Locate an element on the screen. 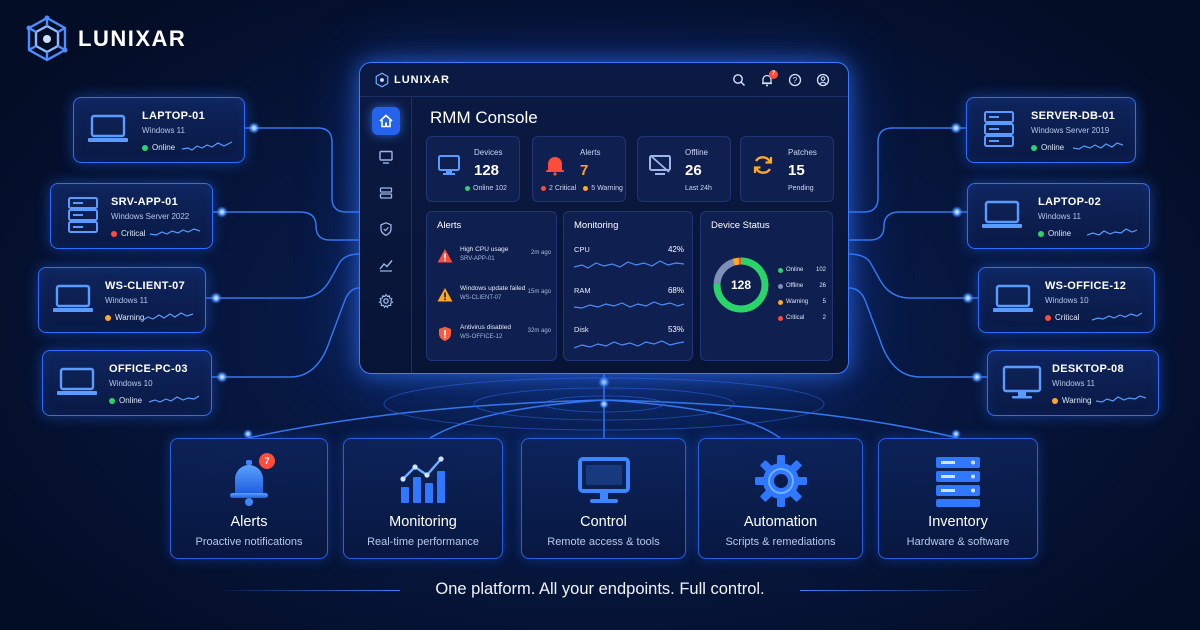 This screenshot has width=1200, height=630. nav-settings is located at coordinates (386, 301).